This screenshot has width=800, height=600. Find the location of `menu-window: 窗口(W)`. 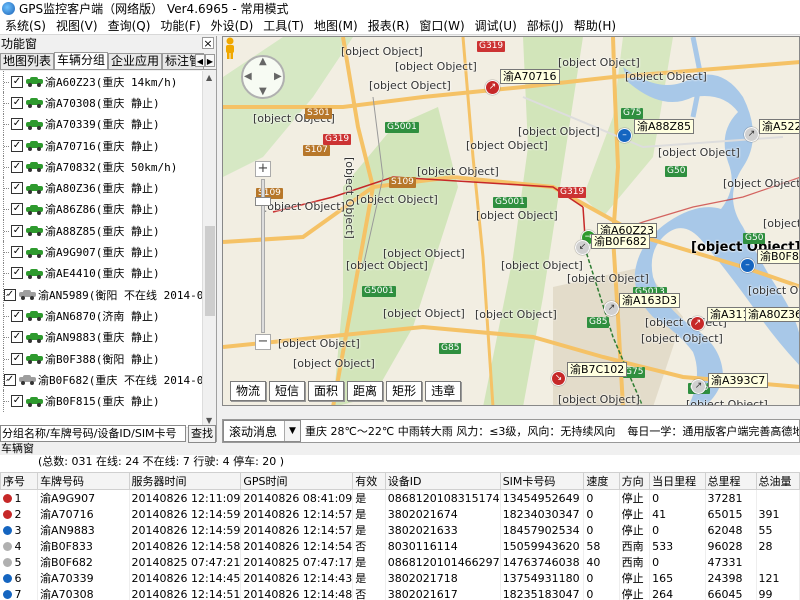

menu-window: 窗口(W) is located at coordinates (441, 25).